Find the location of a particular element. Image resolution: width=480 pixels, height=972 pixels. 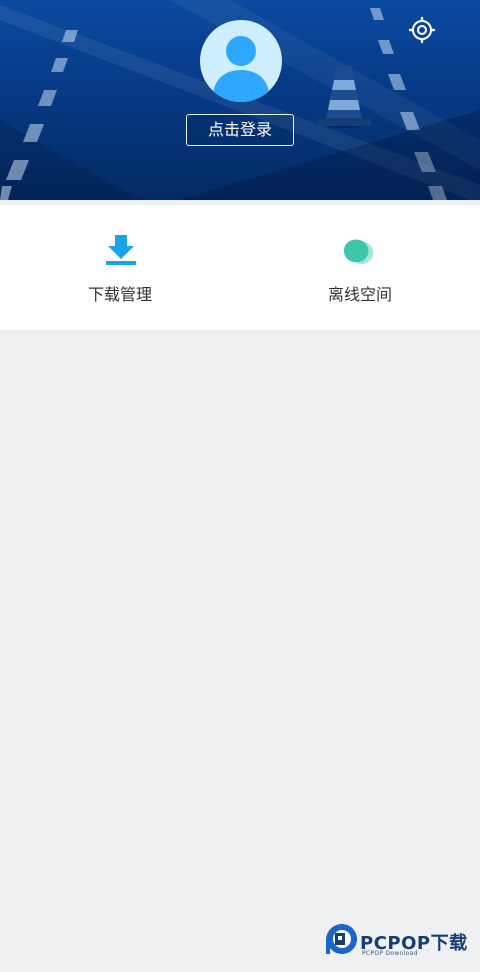

menu-item-download-manager: 下载管理 is located at coordinates (120, 267).